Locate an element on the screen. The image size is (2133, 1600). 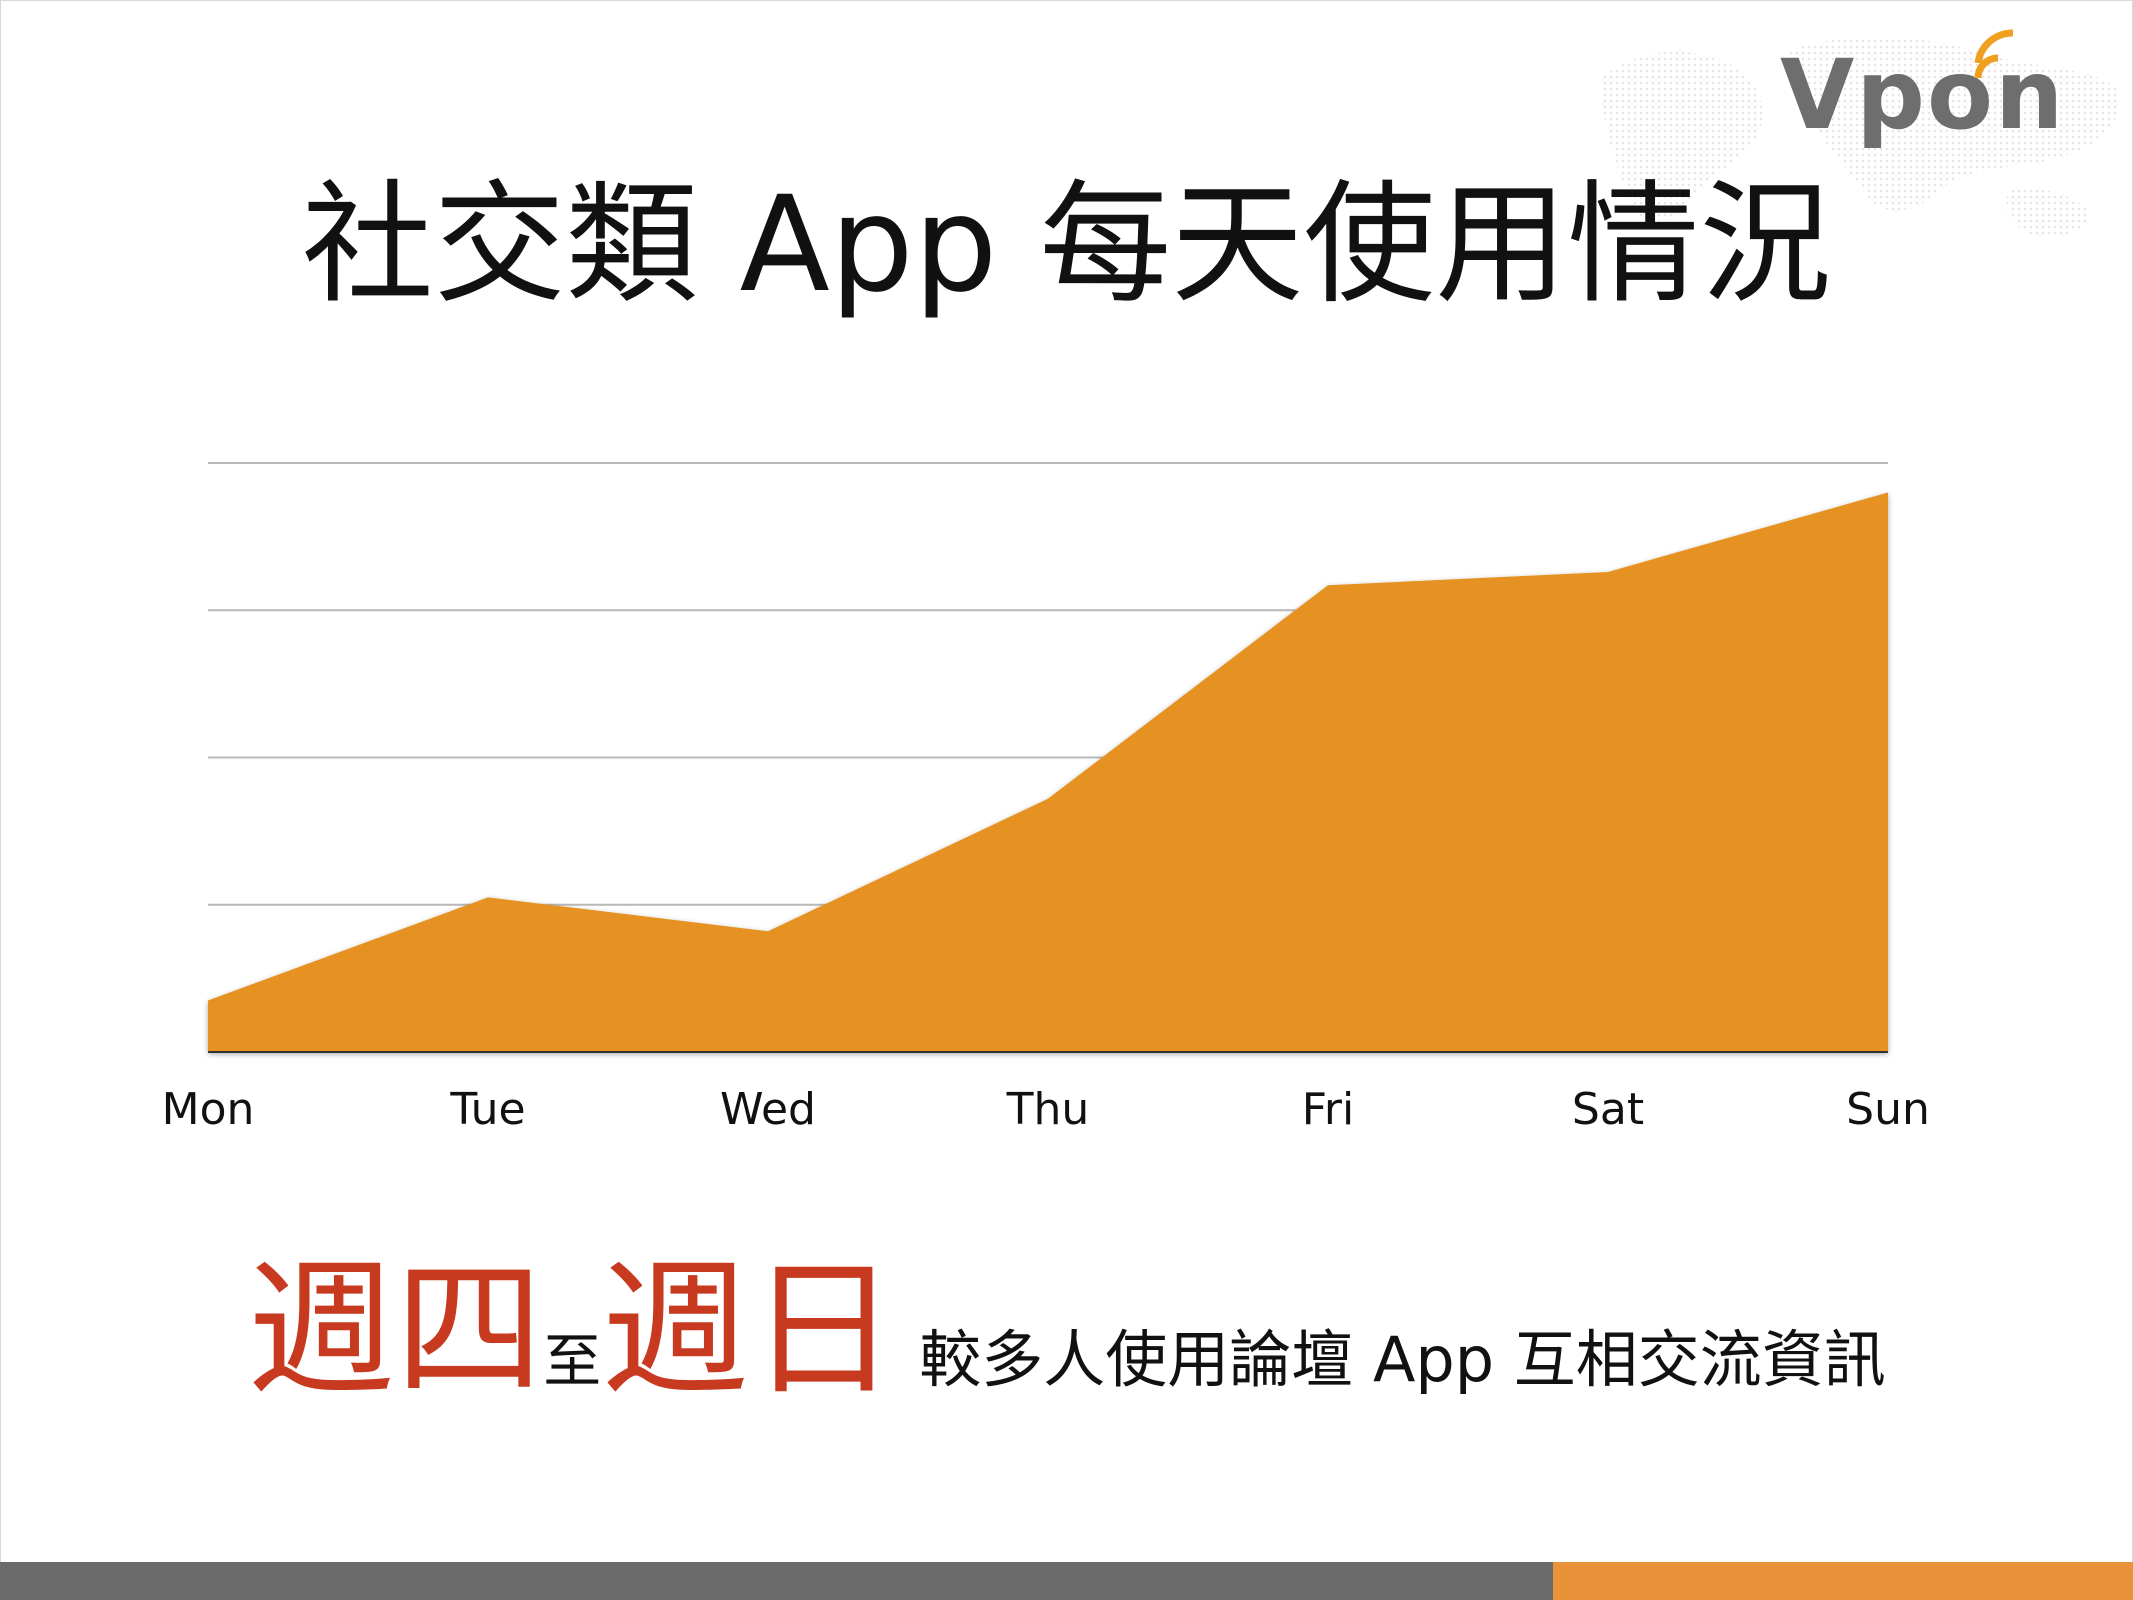
x-tick-label-fri: Fri is located at coordinates (1328, 1109).